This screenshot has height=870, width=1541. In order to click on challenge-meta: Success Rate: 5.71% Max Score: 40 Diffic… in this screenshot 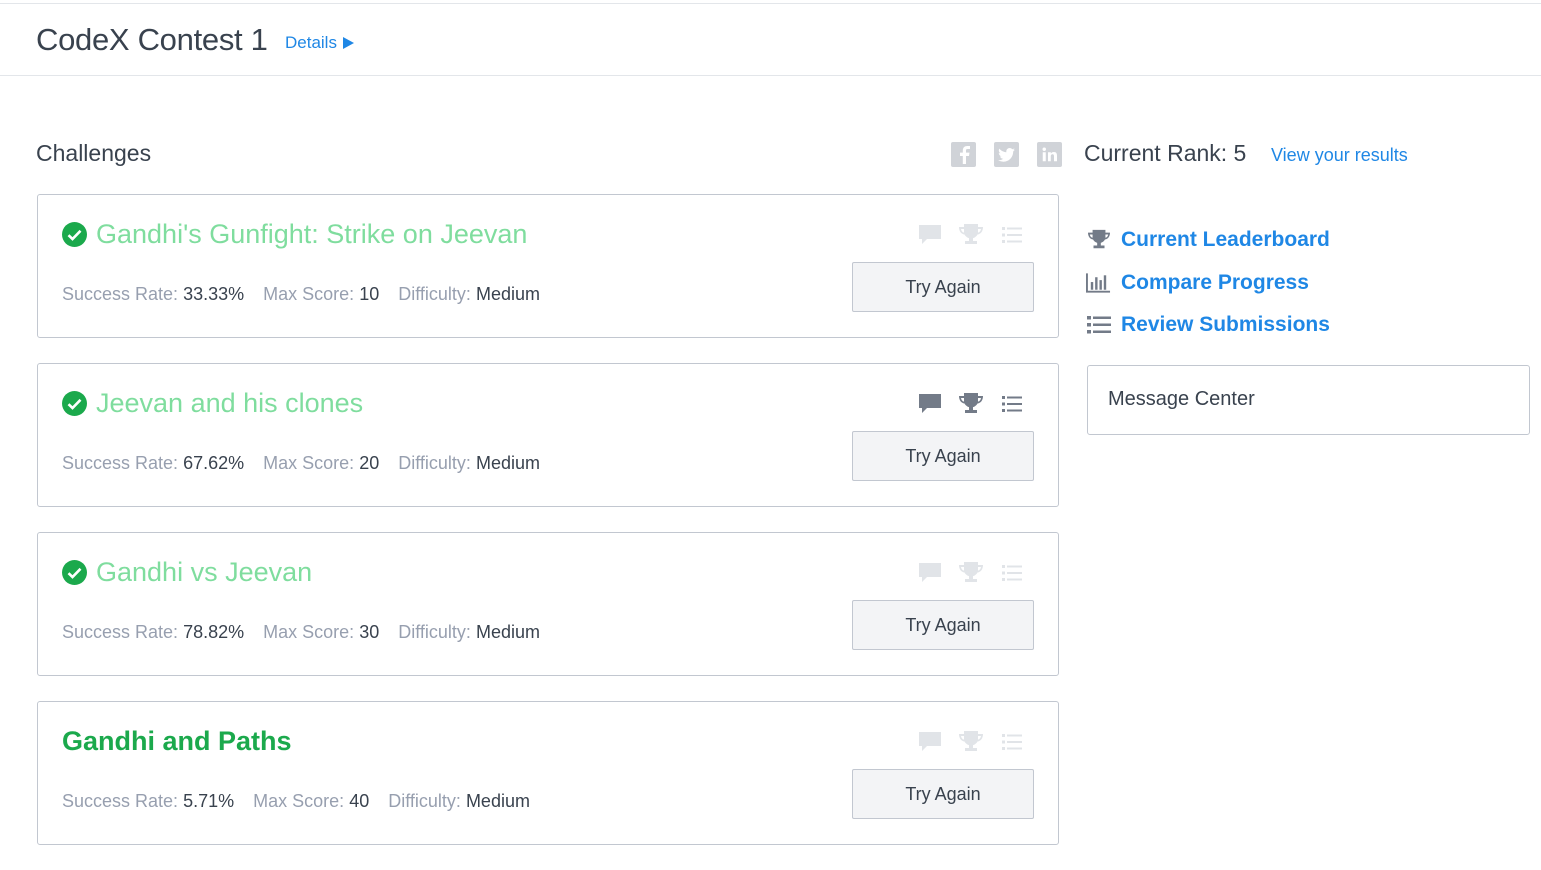, I will do `click(296, 801)`.